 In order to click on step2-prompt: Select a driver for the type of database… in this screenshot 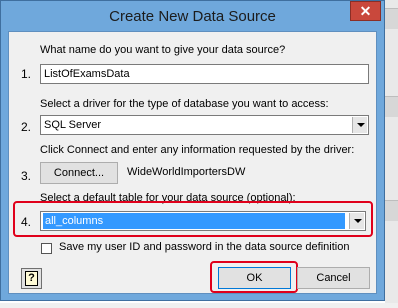, I will do `click(184, 104)`.